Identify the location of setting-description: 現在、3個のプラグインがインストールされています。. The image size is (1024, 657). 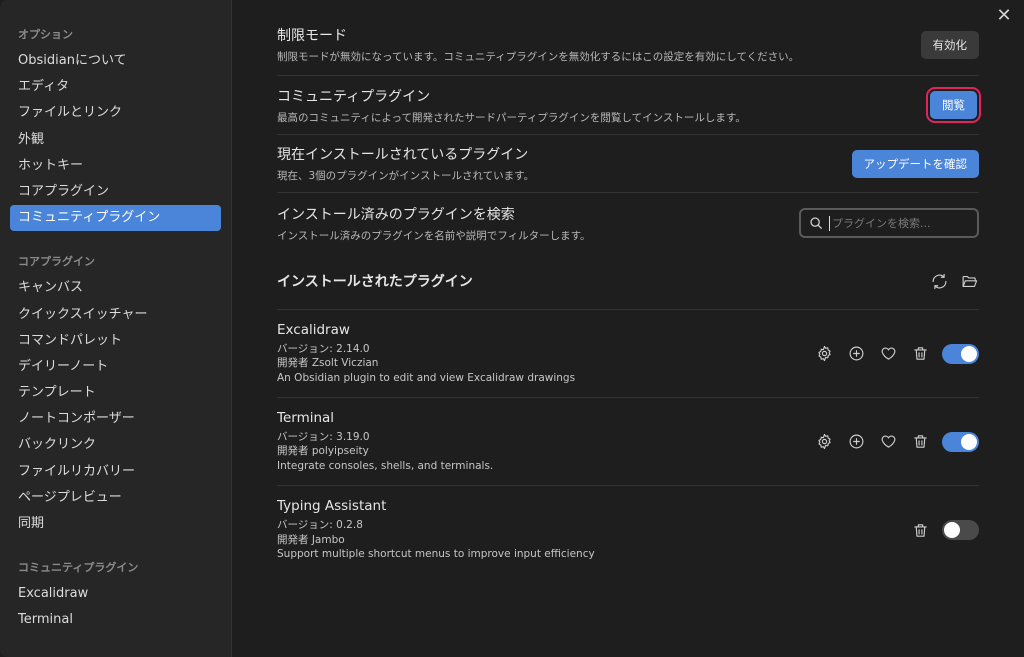
(406, 176).